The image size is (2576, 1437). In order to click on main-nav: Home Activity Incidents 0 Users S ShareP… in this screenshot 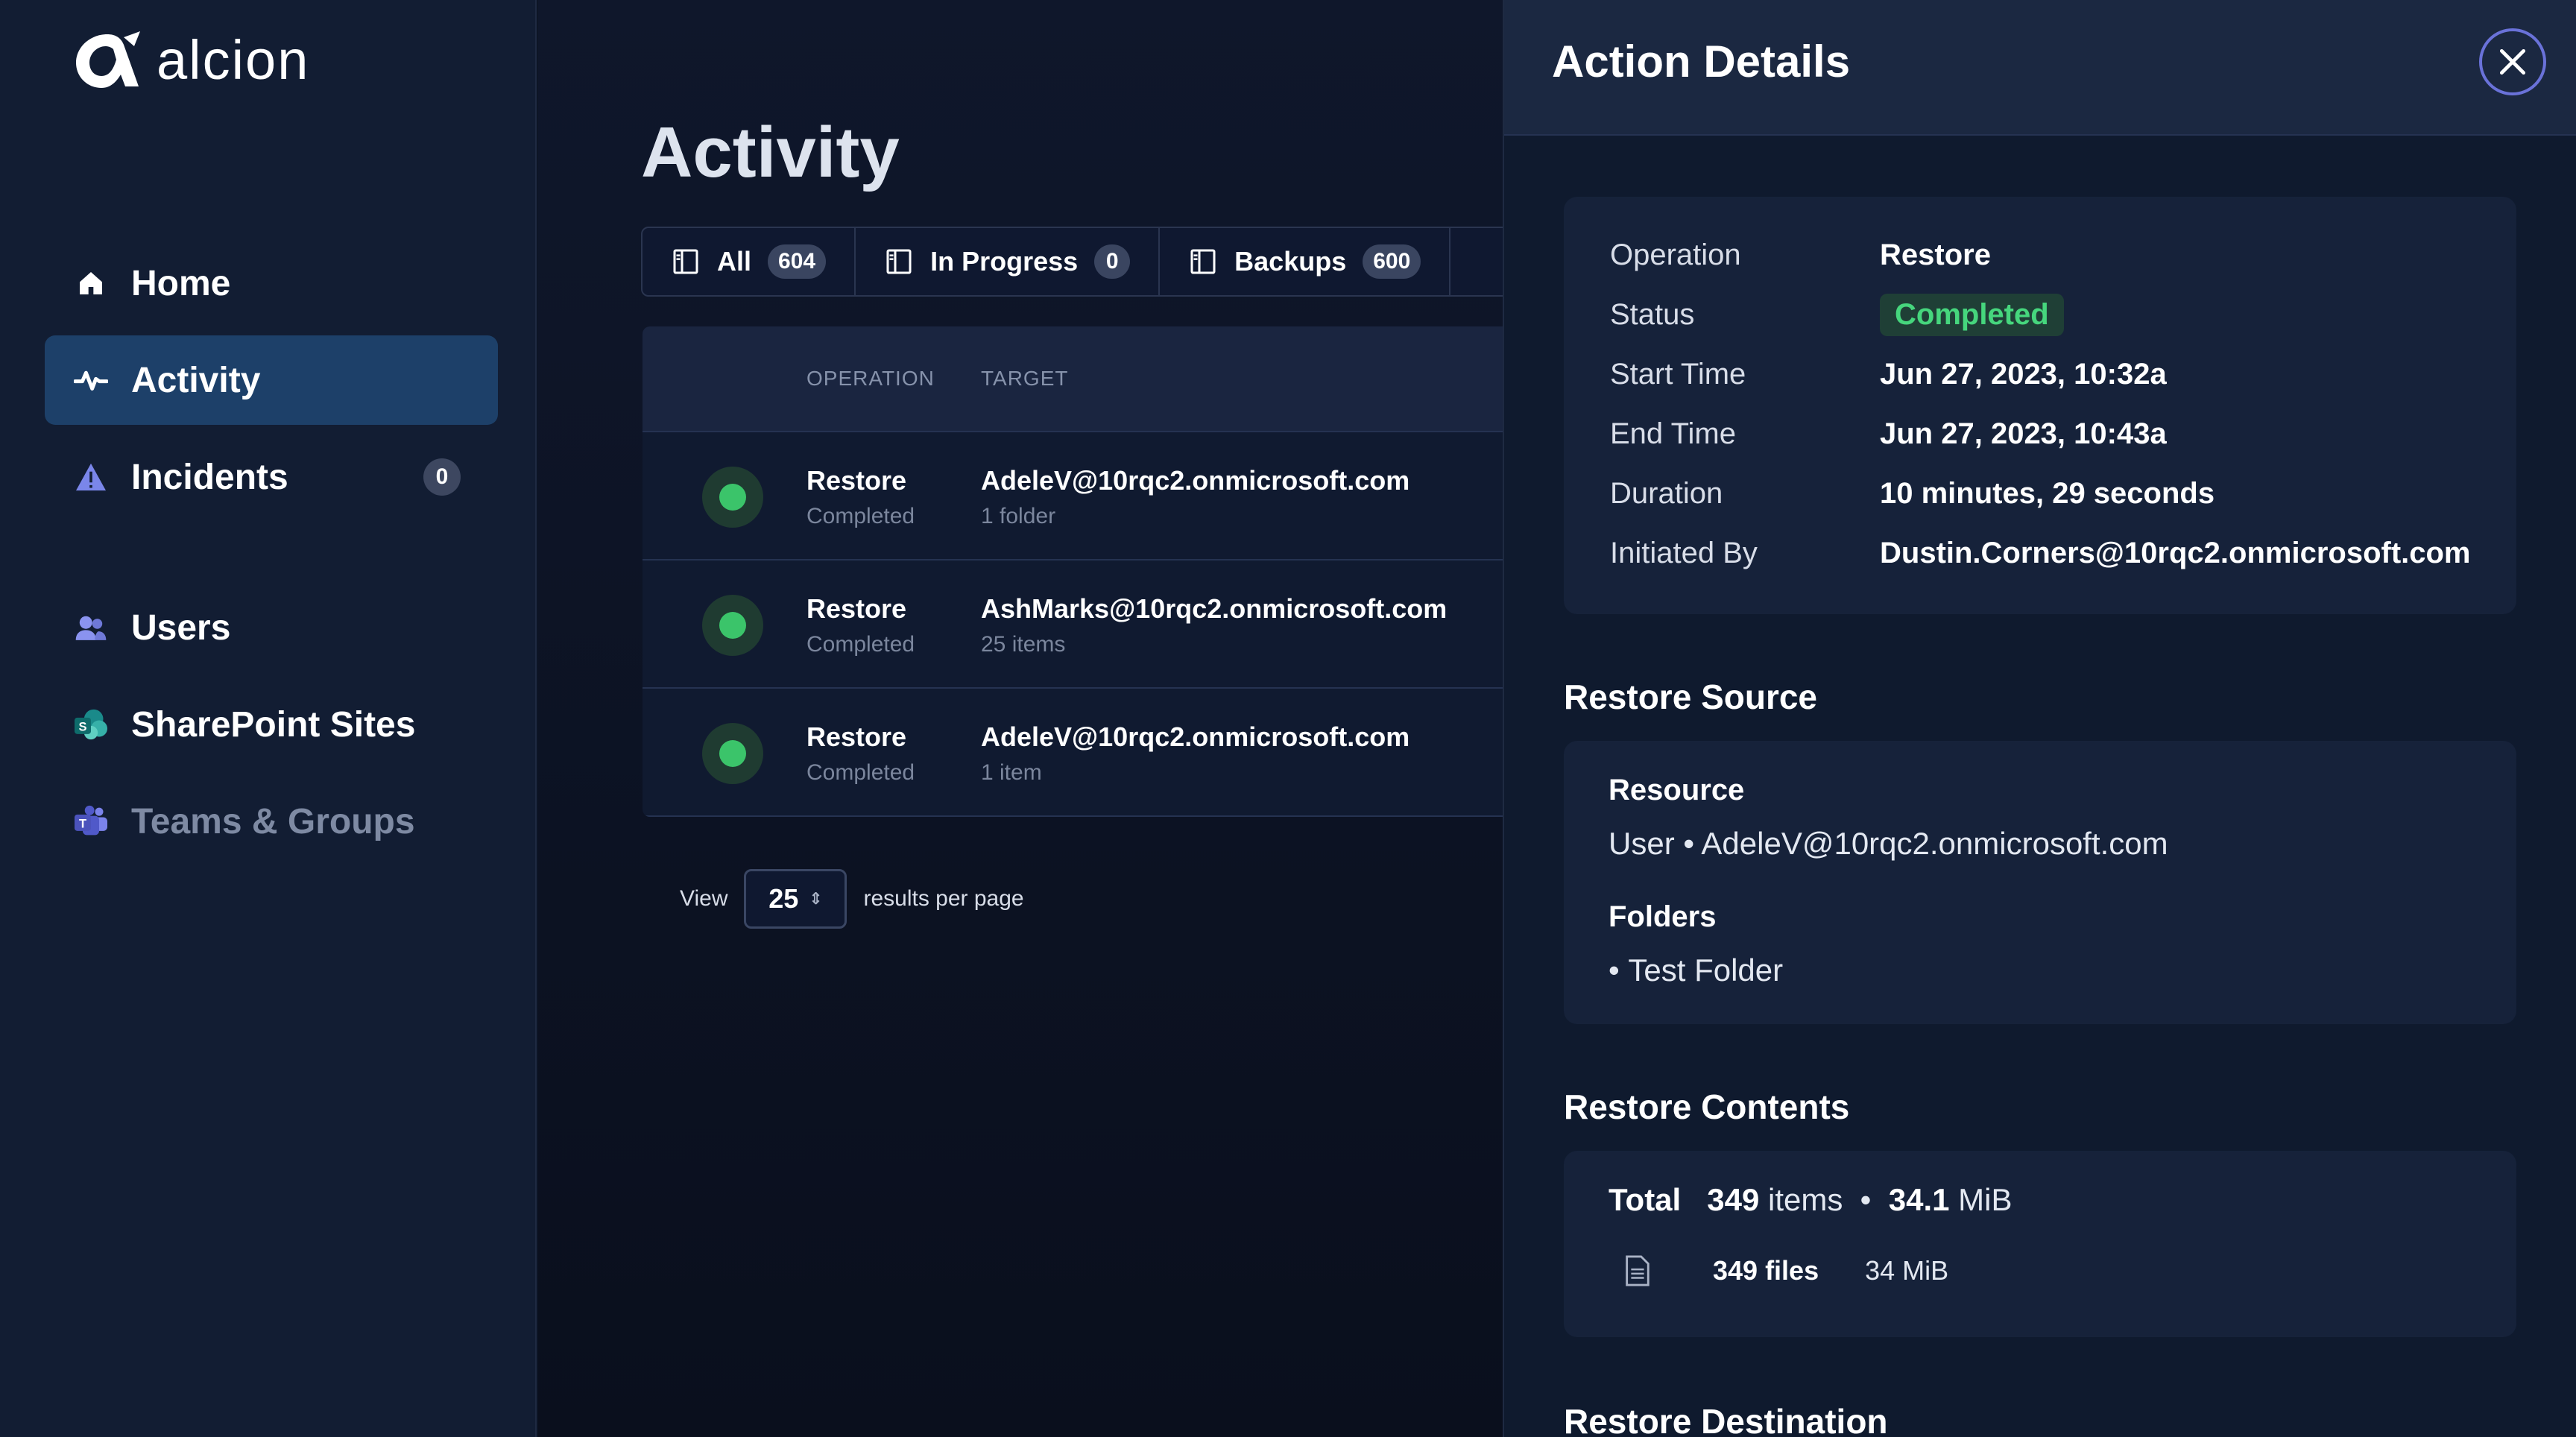, I will do `click(271, 557)`.